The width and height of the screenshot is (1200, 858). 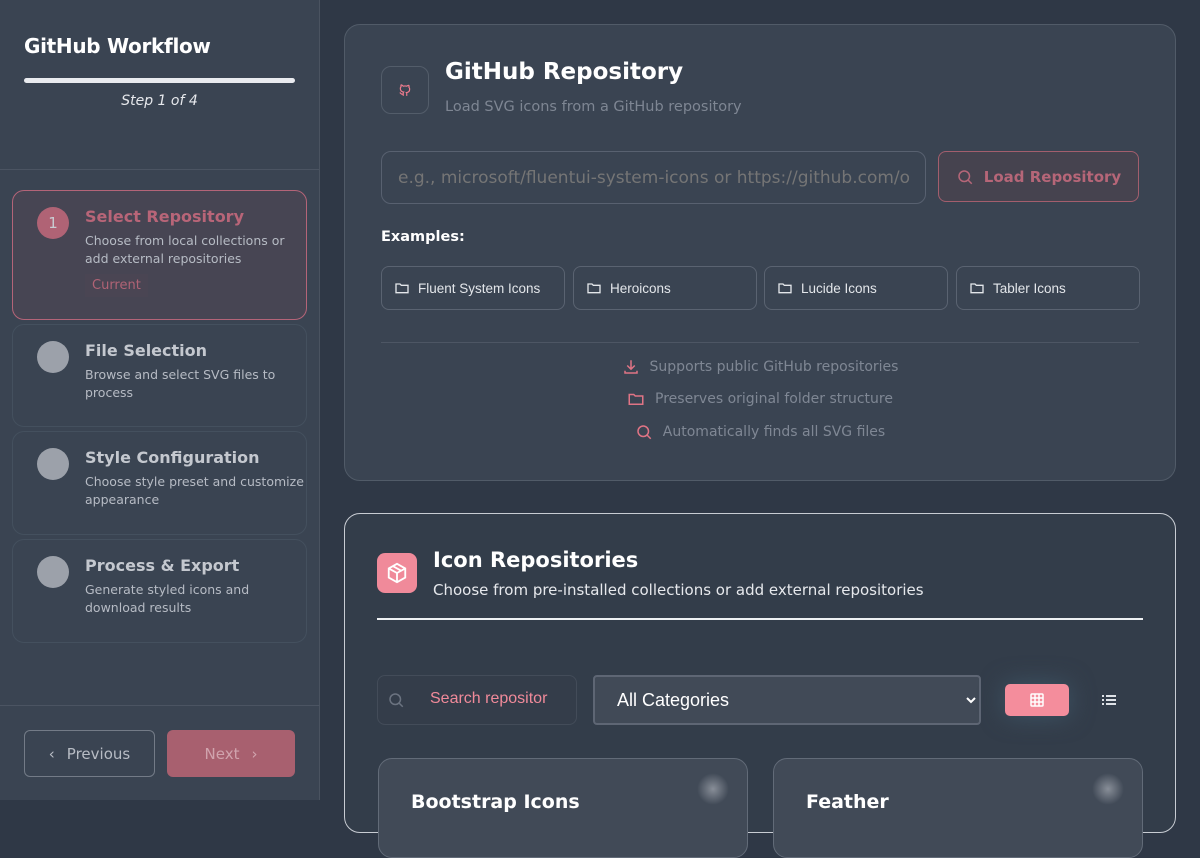 What do you see at coordinates (536, 560) in the screenshot?
I see `panel-title: Icon Repositories` at bounding box center [536, 560].